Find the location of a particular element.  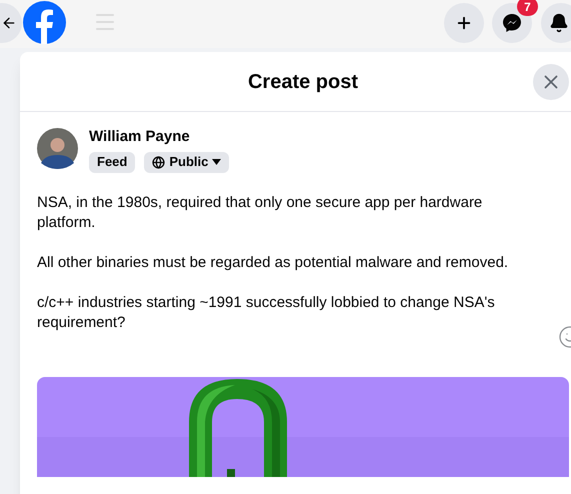

audience-dropdown: Public is located at coordinates (187, 162).